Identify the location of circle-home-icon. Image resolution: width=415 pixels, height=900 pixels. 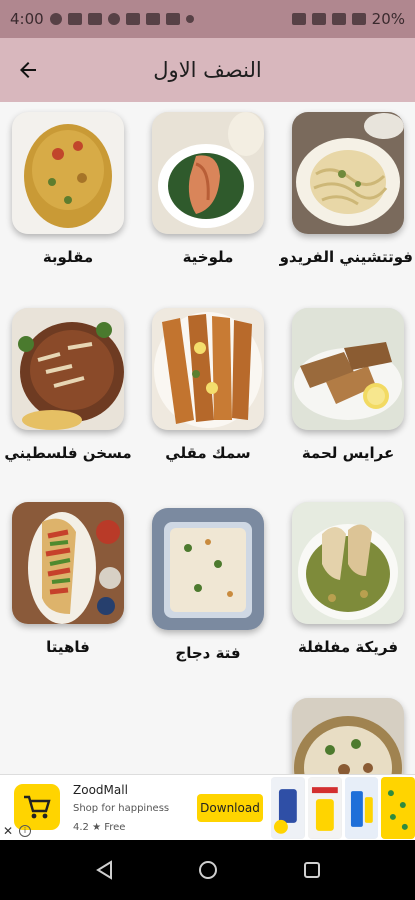
(207, 870).